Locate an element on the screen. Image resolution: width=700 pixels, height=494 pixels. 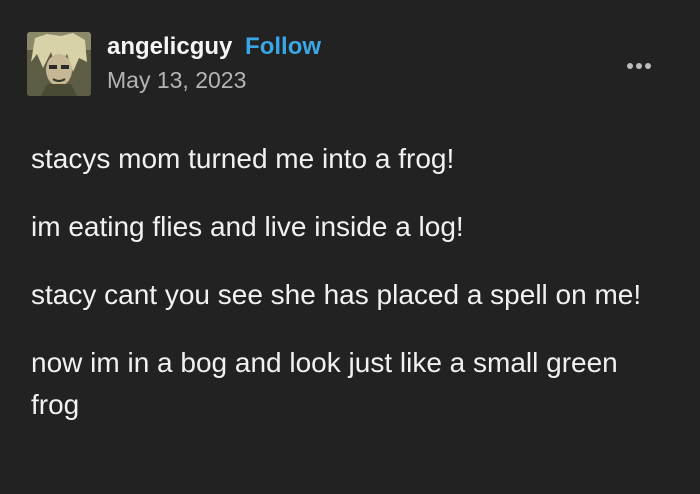
post-date: May 13, 2023 is located at coordinates (177, 80).